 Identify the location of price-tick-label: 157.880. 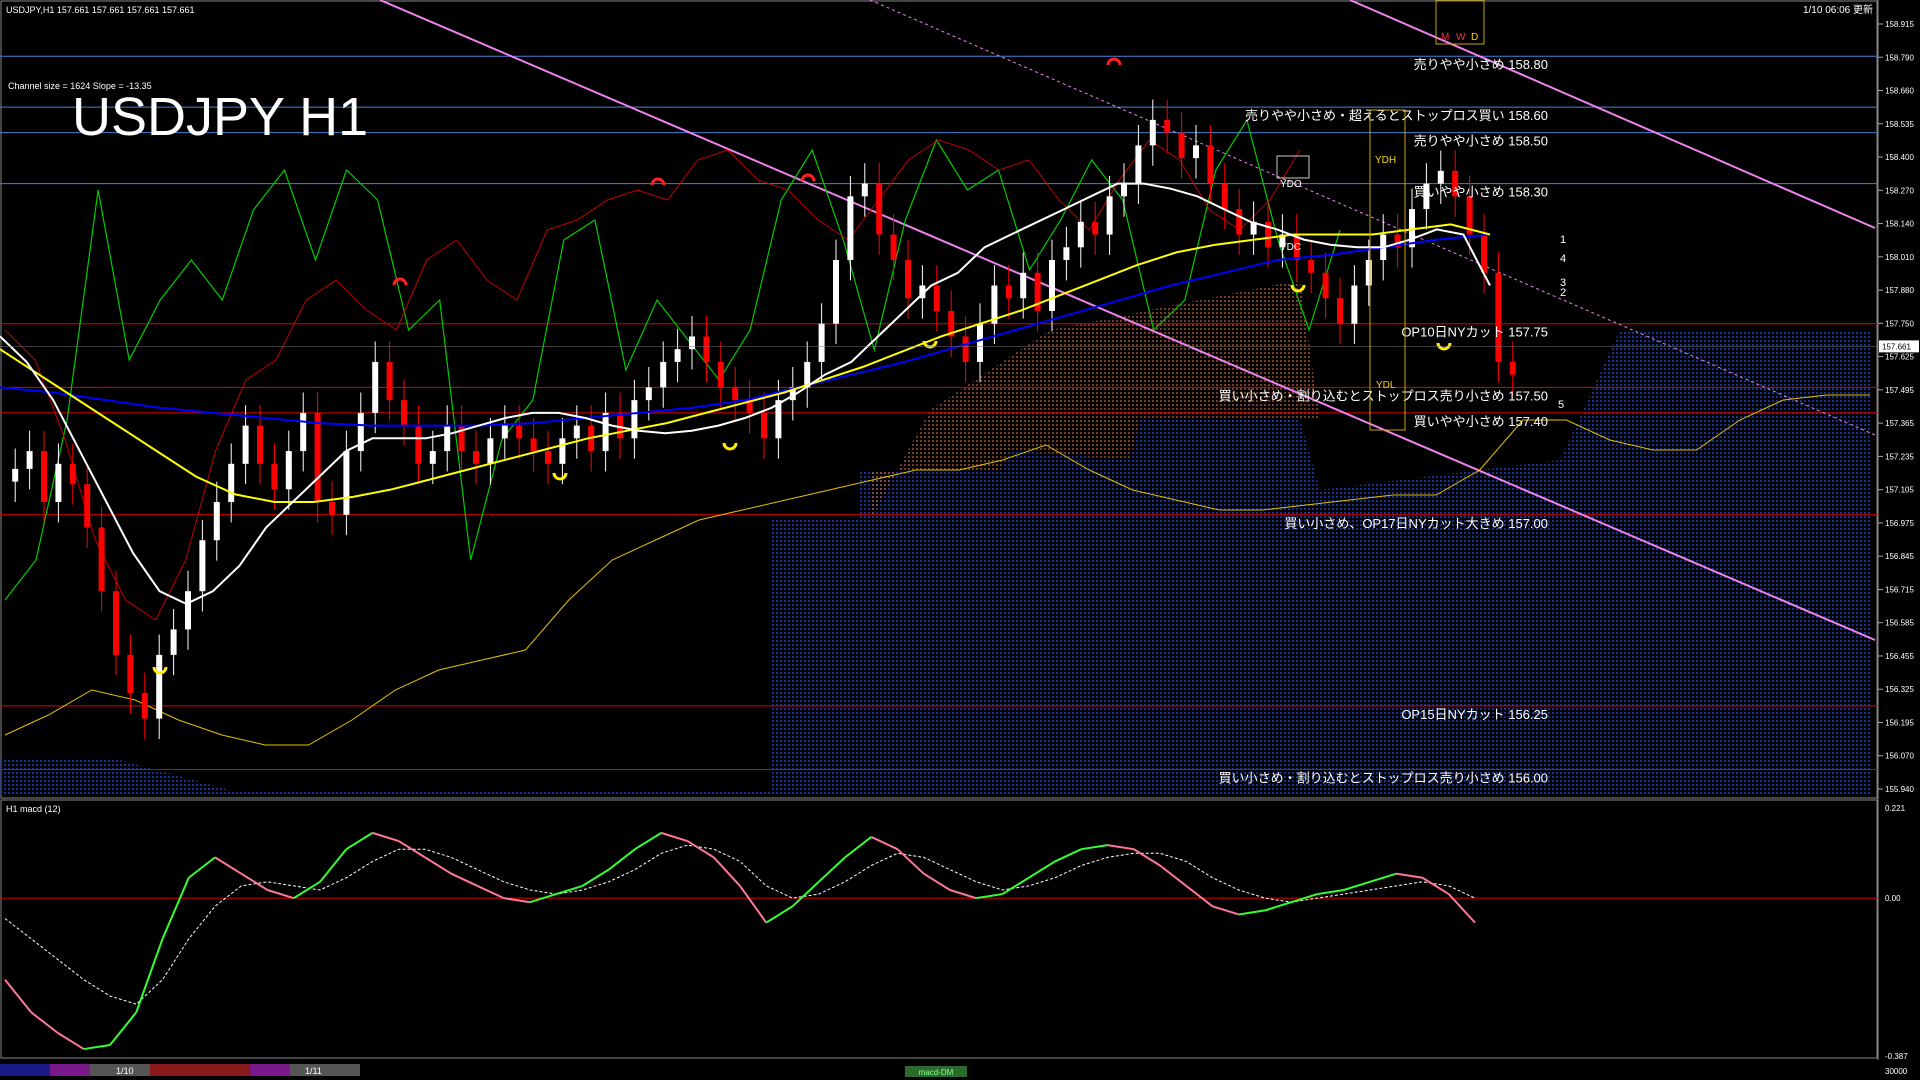
(1899, 290).